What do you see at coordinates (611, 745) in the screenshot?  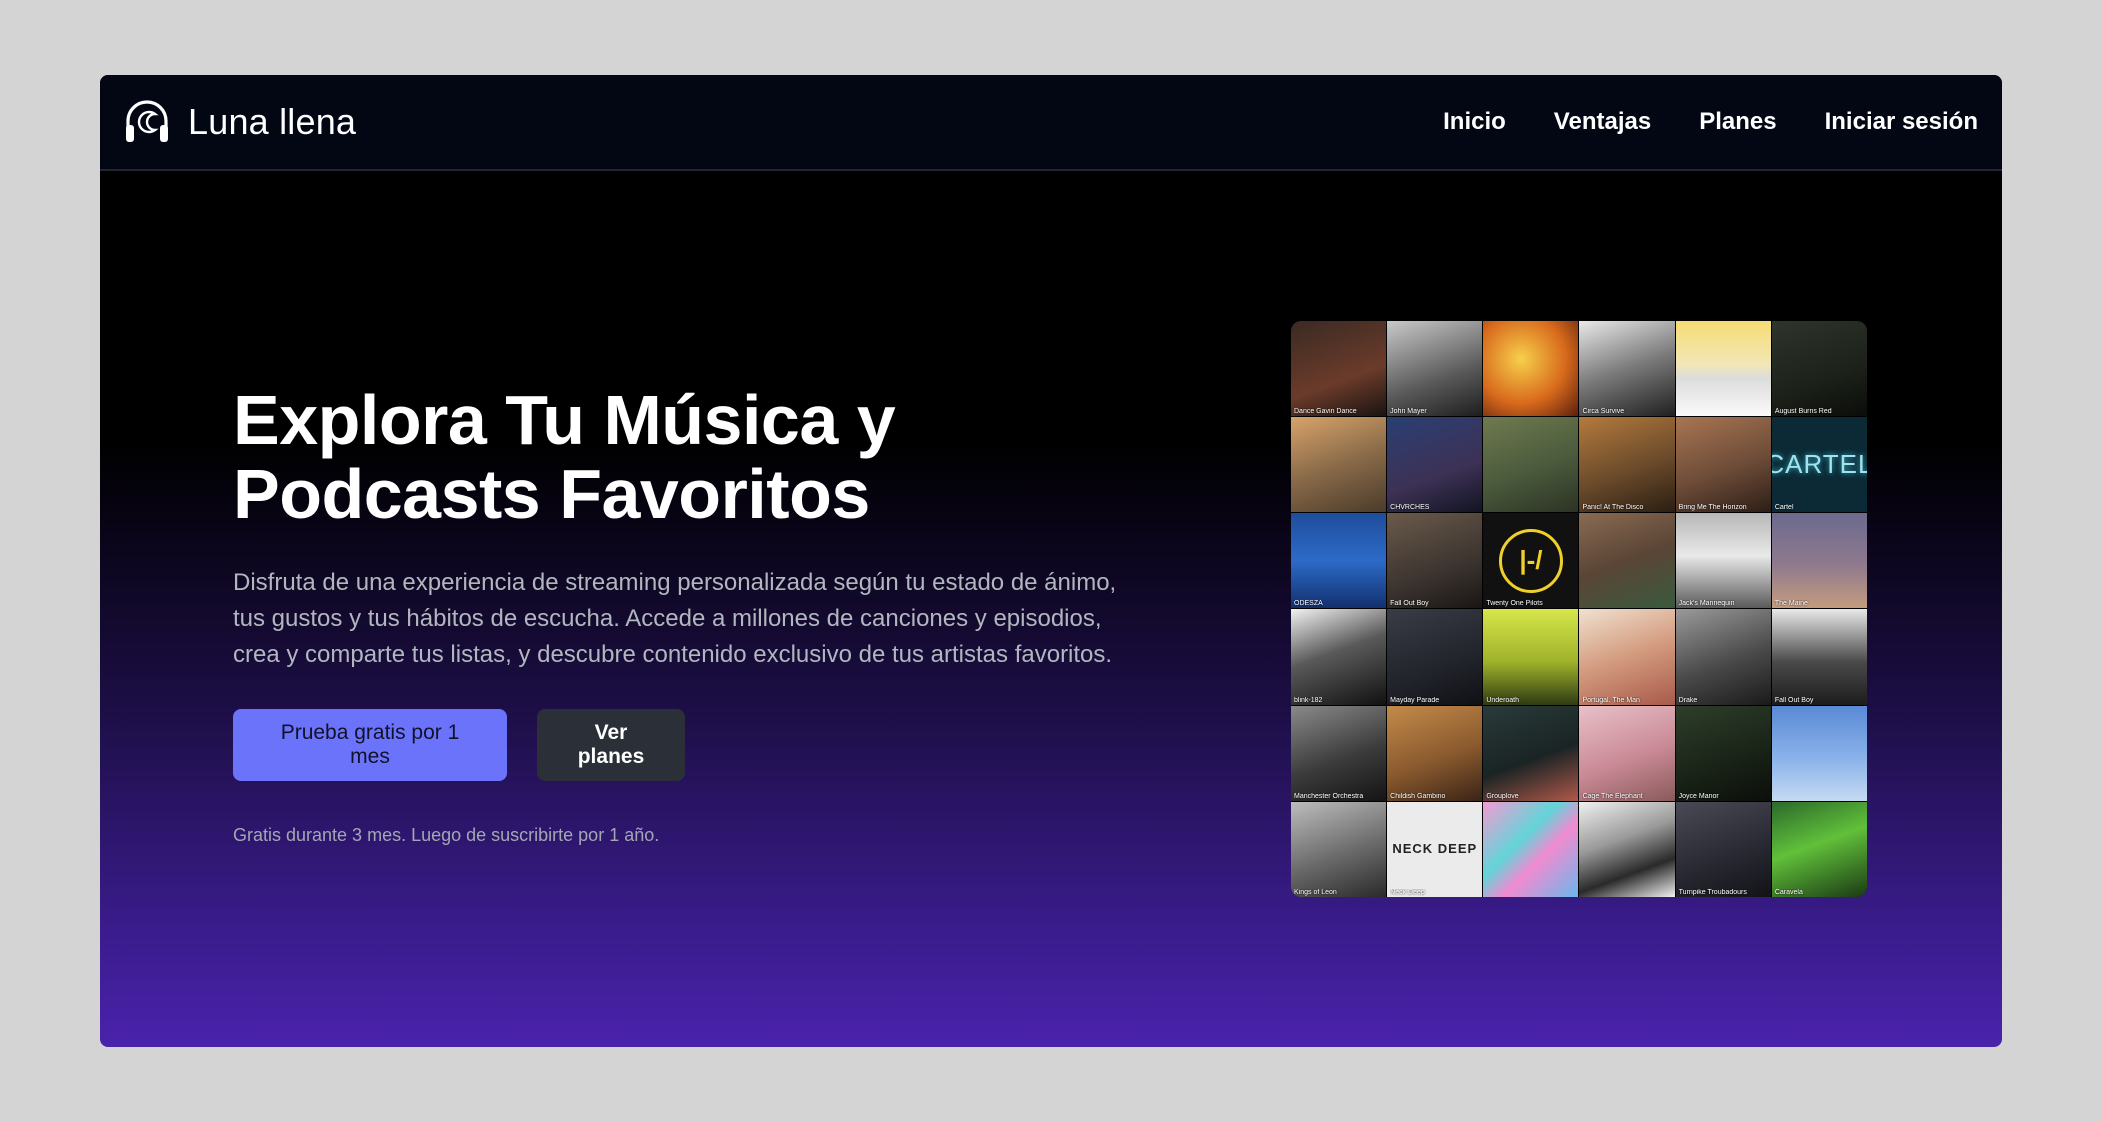 I see `view-plans-button: Ver planes` at bounding box center [611, 745].